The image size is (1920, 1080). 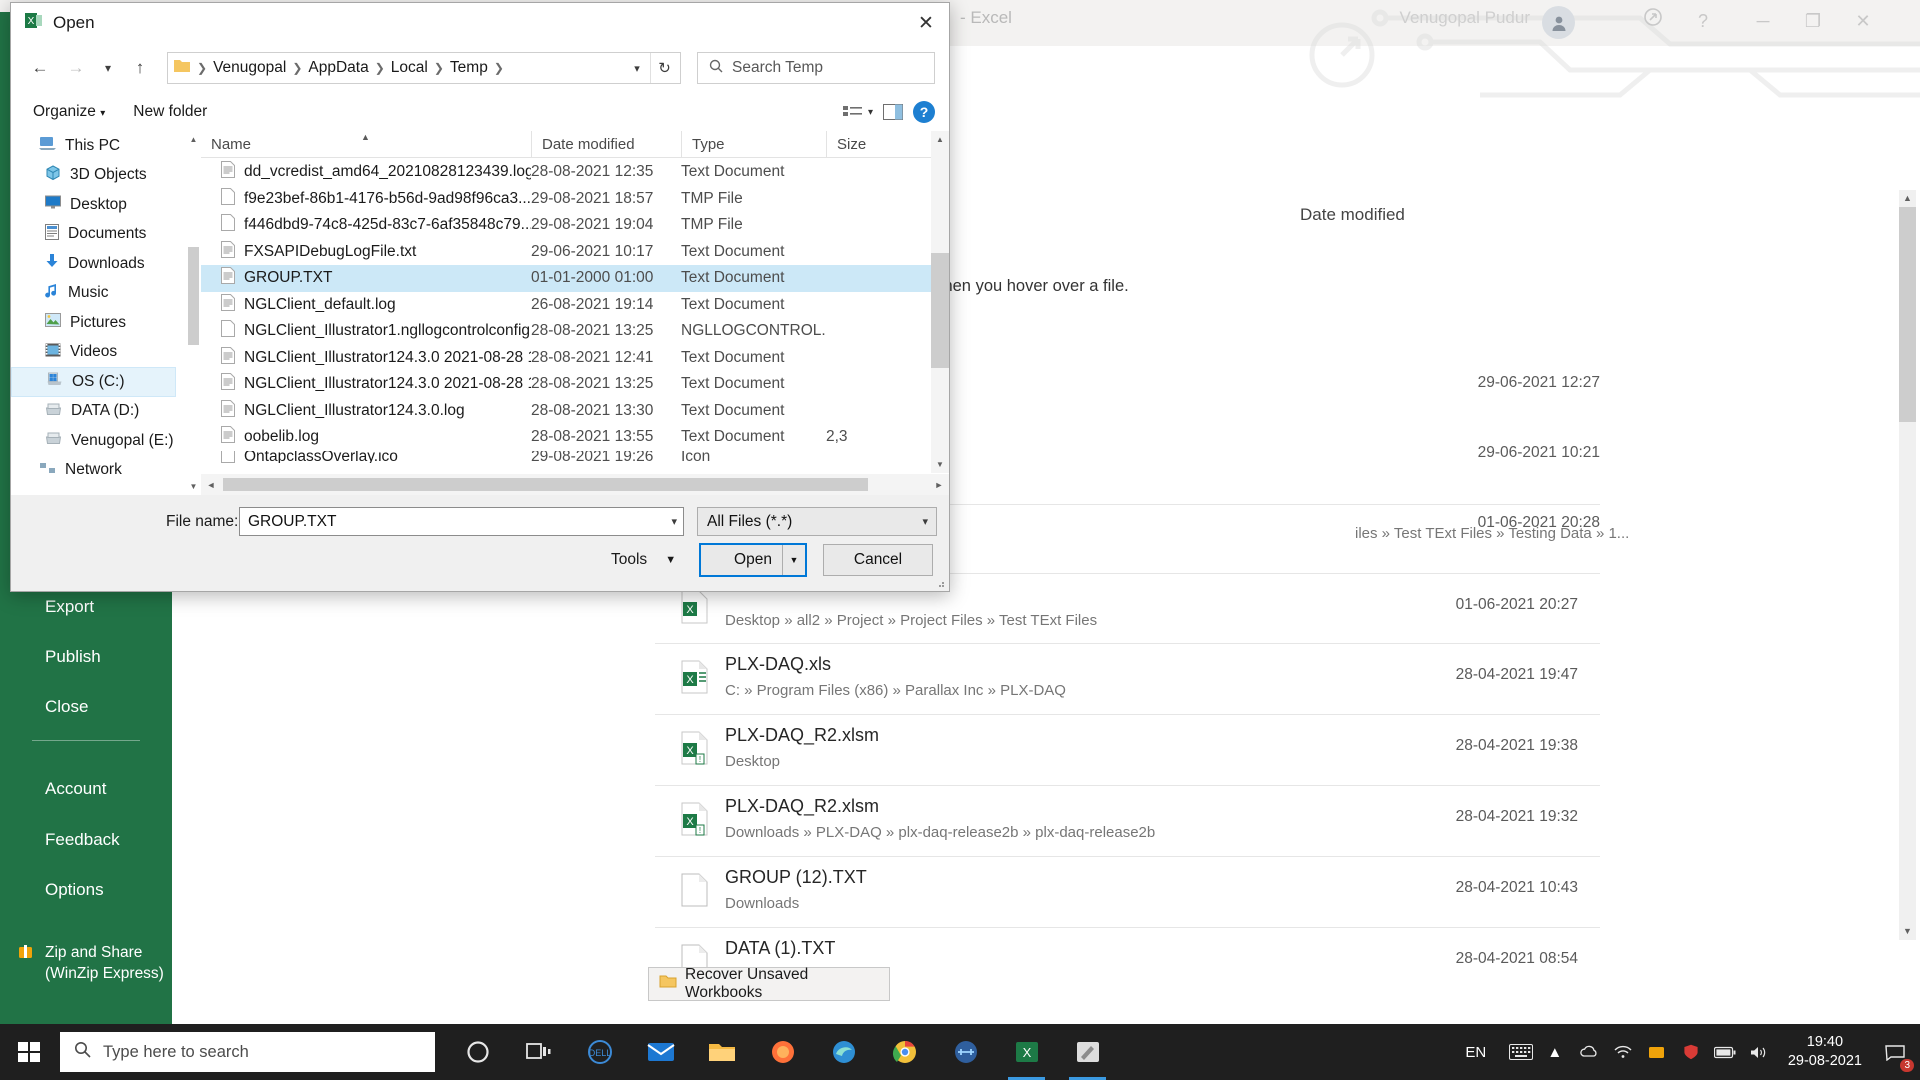 What do you see at coordinates (606, 144) in the screenshot?
I see `column-header-date-modified: Date modified` at bounding box center [606, 144].